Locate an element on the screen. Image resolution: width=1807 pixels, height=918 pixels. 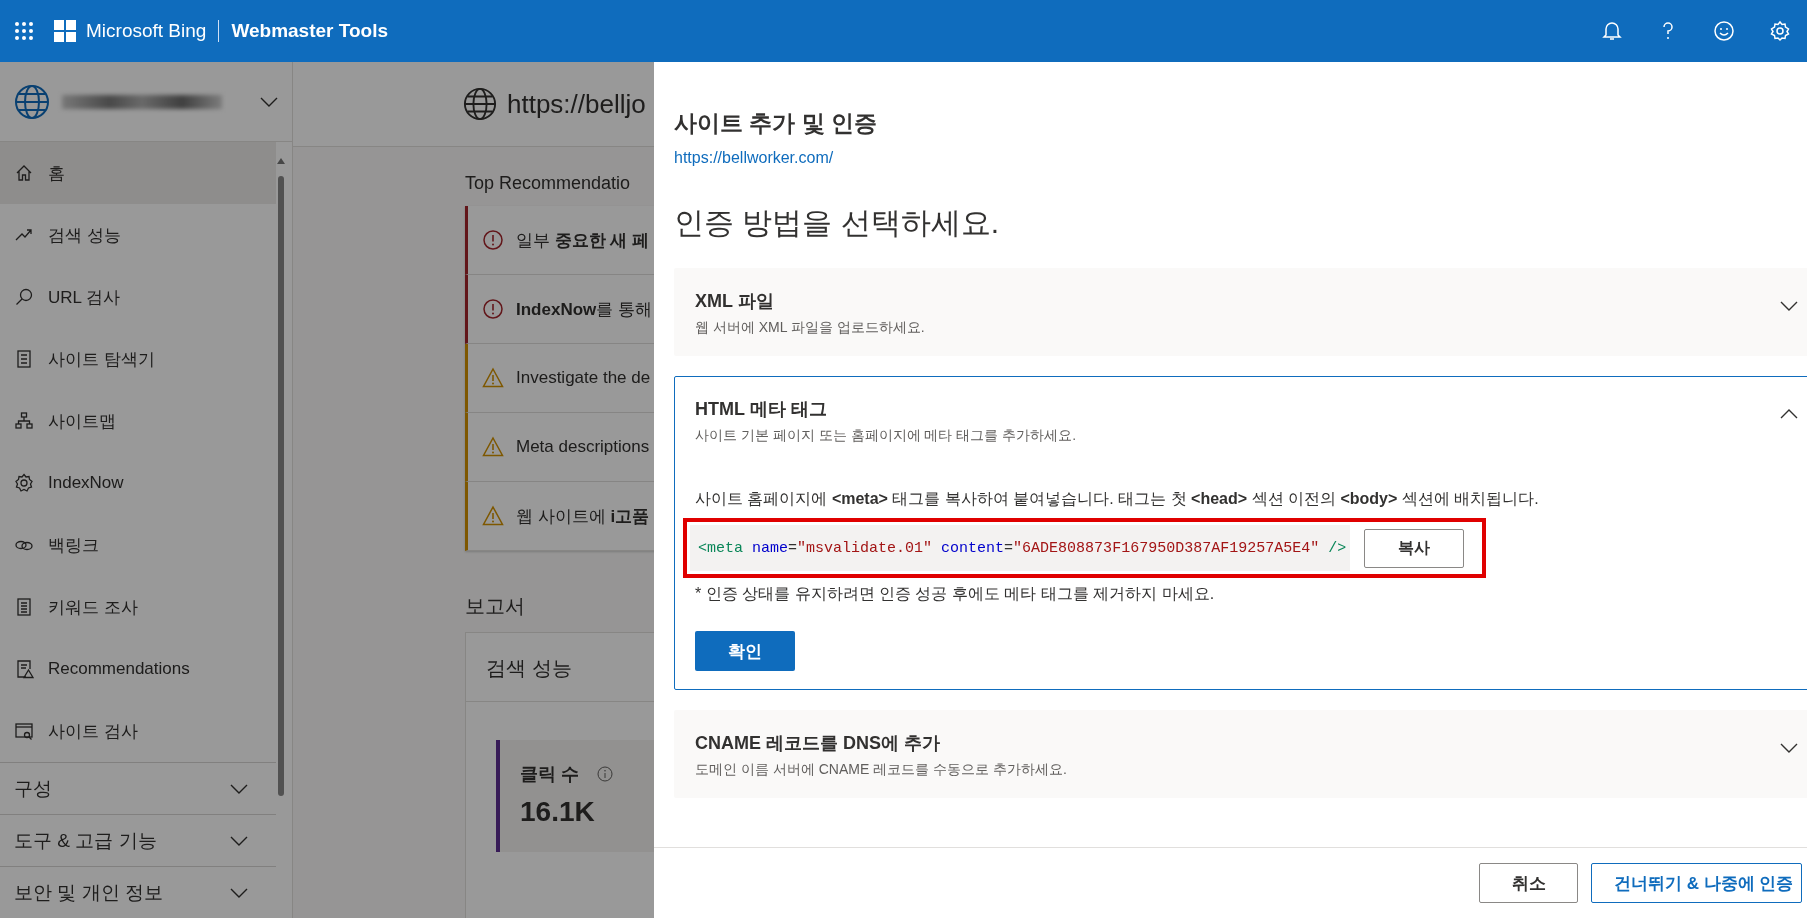
sidebar-item: 사이트 검사 is located at coordinates (138, 731).